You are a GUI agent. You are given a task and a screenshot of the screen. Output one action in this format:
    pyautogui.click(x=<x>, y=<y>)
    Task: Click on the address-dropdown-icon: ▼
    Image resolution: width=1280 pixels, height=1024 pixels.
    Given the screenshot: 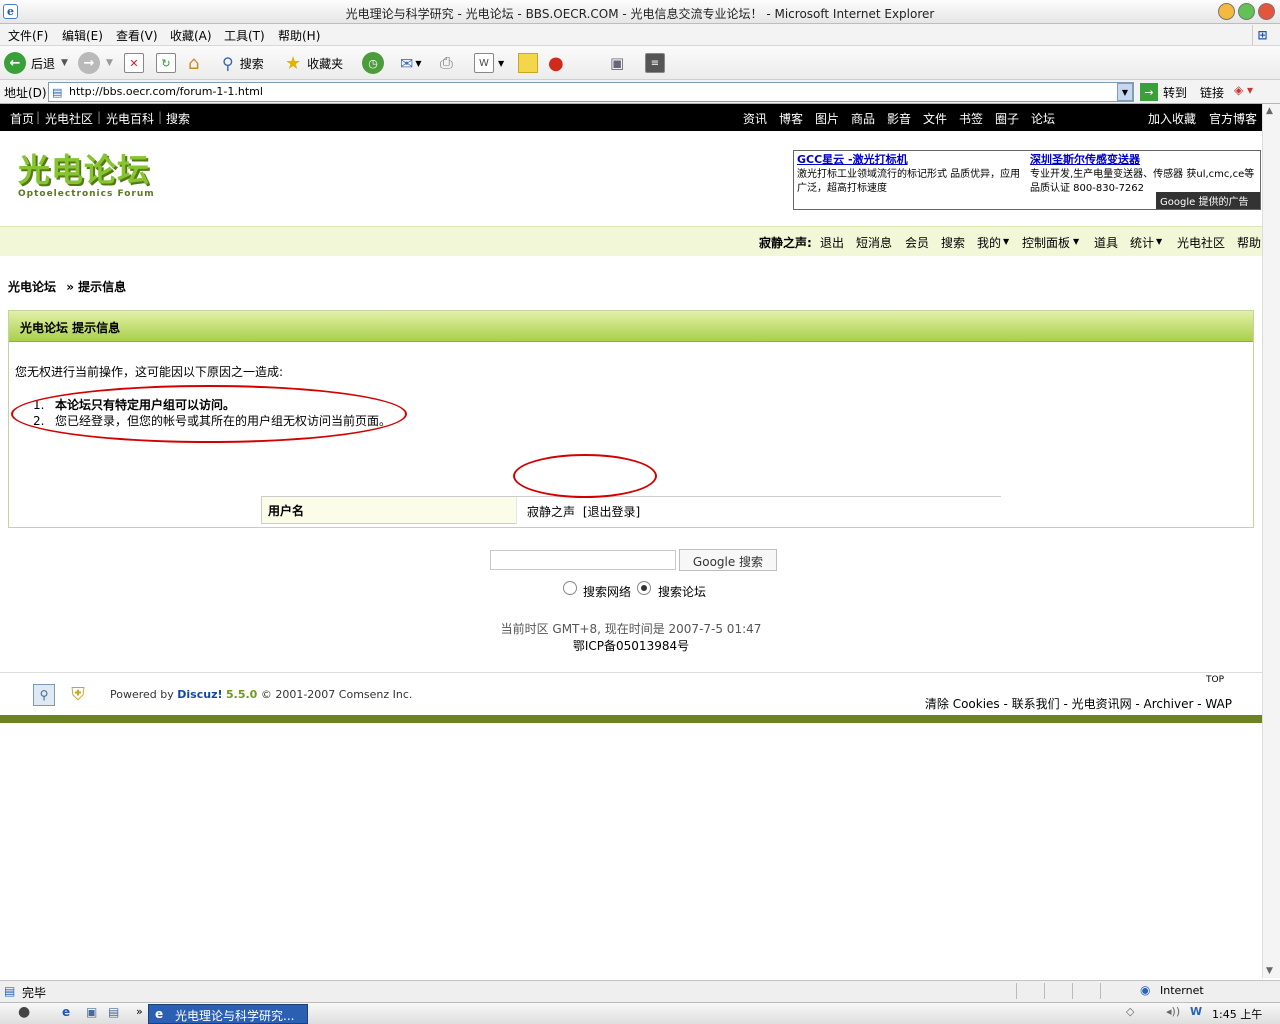 What is the action you would take?
    pyautogui.click(x=1125, y=92)
    